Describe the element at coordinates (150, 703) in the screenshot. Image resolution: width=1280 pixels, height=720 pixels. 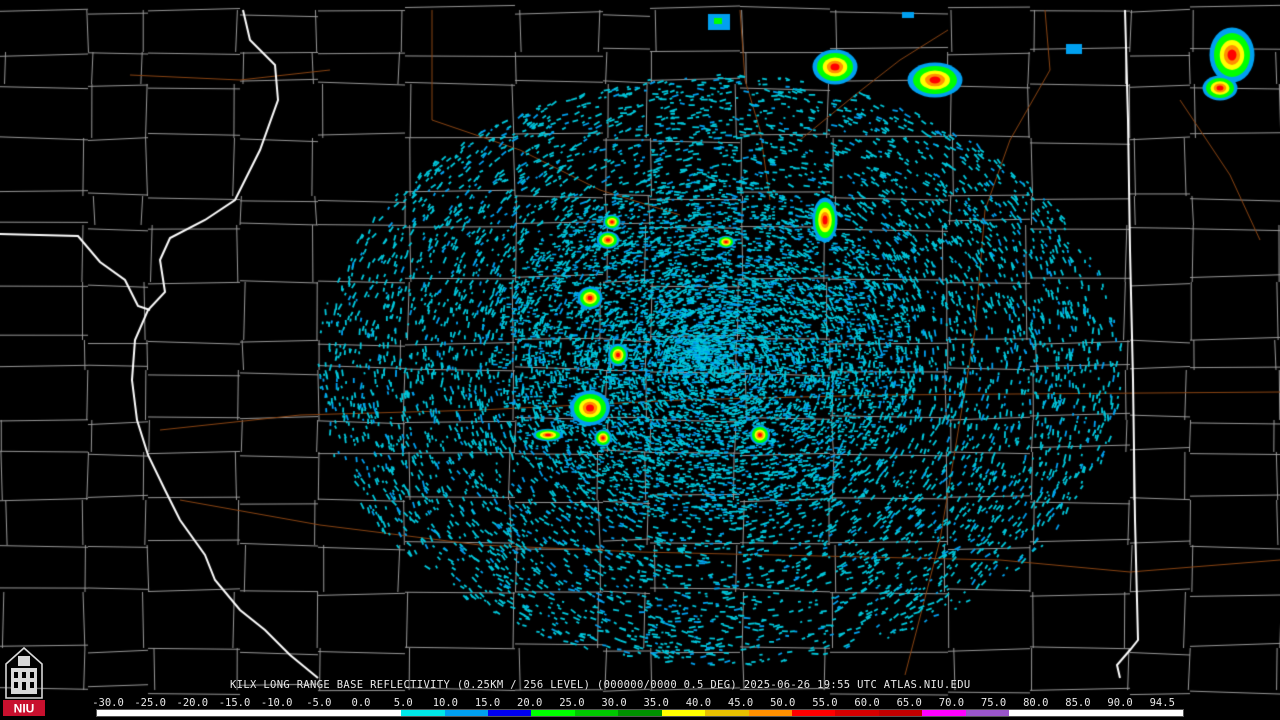
I see `scale-tick-label: -25.0` at that location.